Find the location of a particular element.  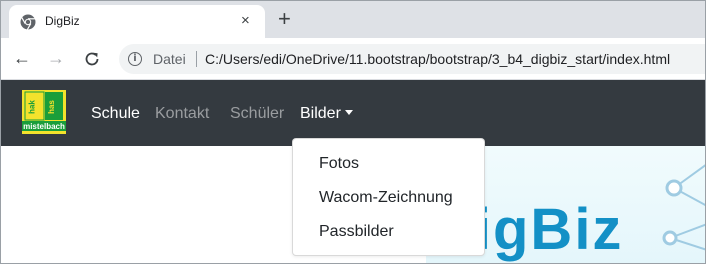

bilder-dropdown-menu: Fotos Wacom-Zeichnung Passbilder is located at coordinates (388, 197).